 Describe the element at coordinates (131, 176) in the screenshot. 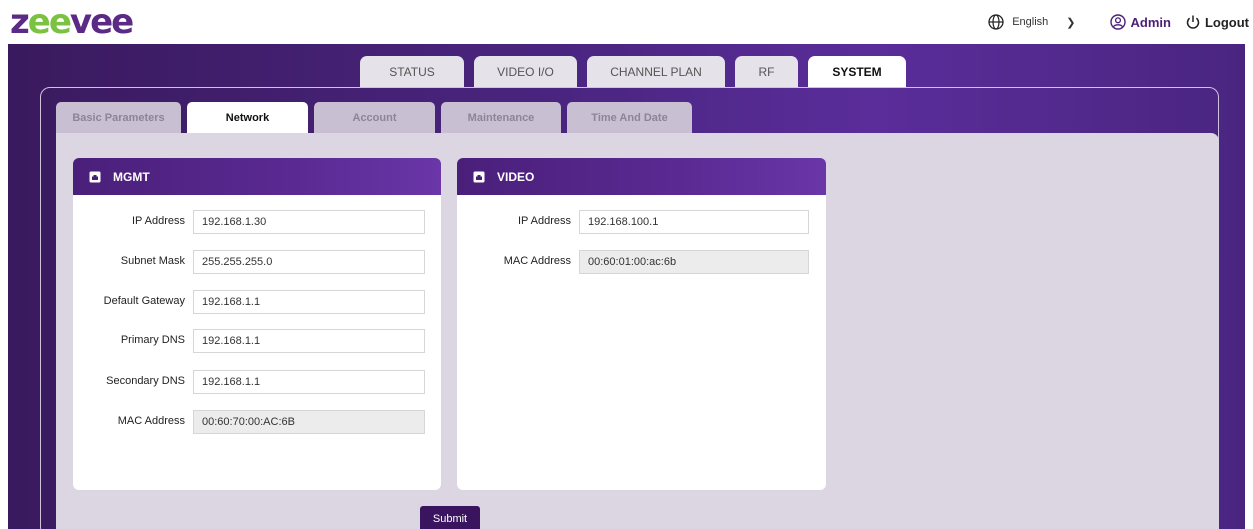

I see `mgmt-title: MGMT` at that location.